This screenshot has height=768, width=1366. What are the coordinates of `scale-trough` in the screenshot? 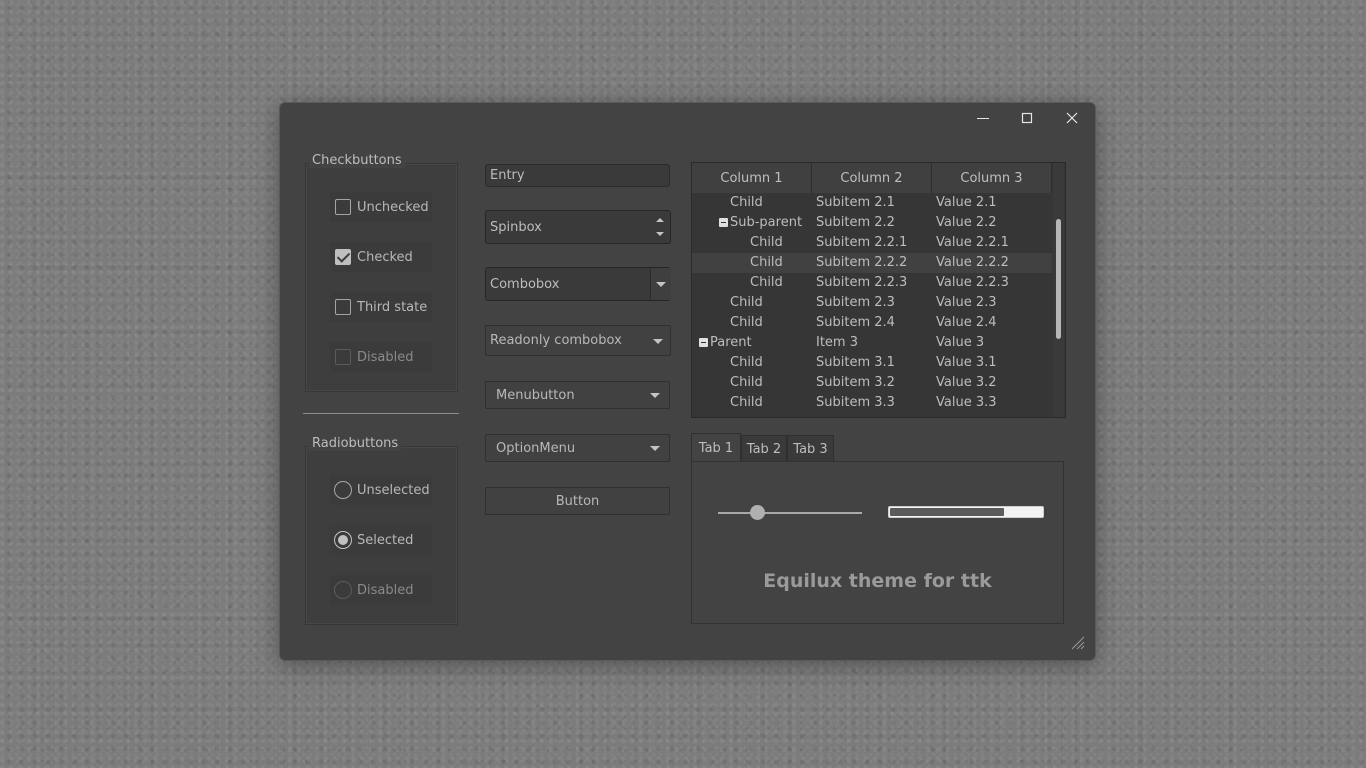 It's located at (790, 513).